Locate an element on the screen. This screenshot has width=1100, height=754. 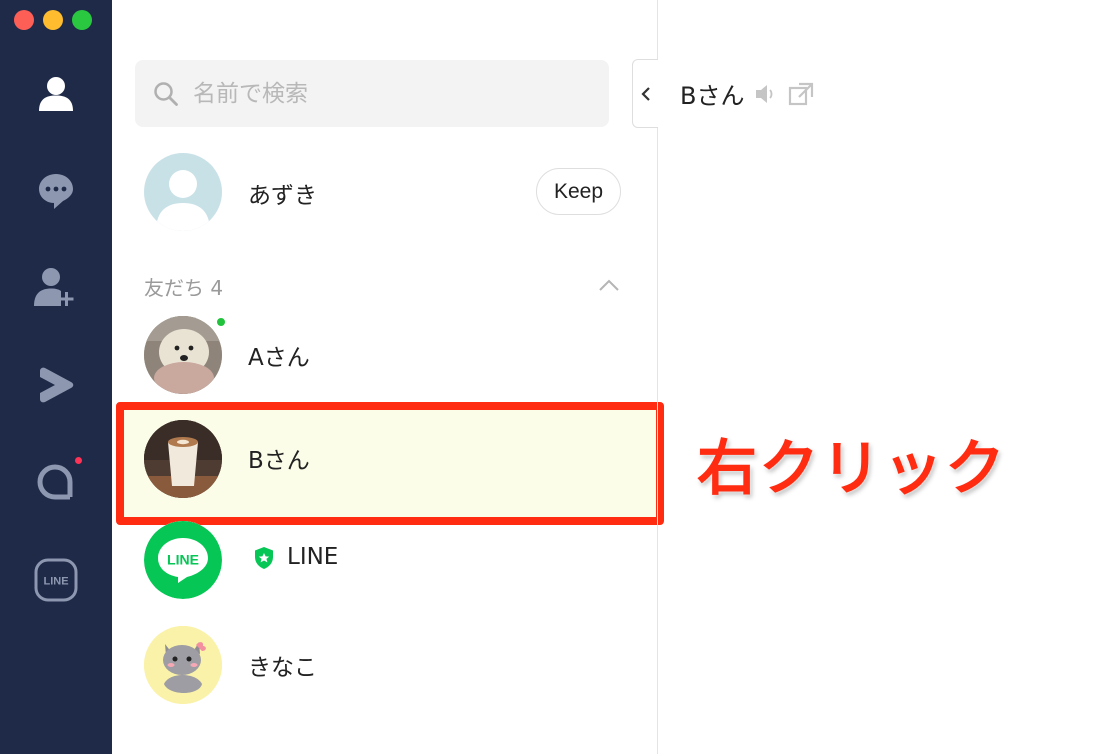
friends-icon is located at coordinates (56, 94).